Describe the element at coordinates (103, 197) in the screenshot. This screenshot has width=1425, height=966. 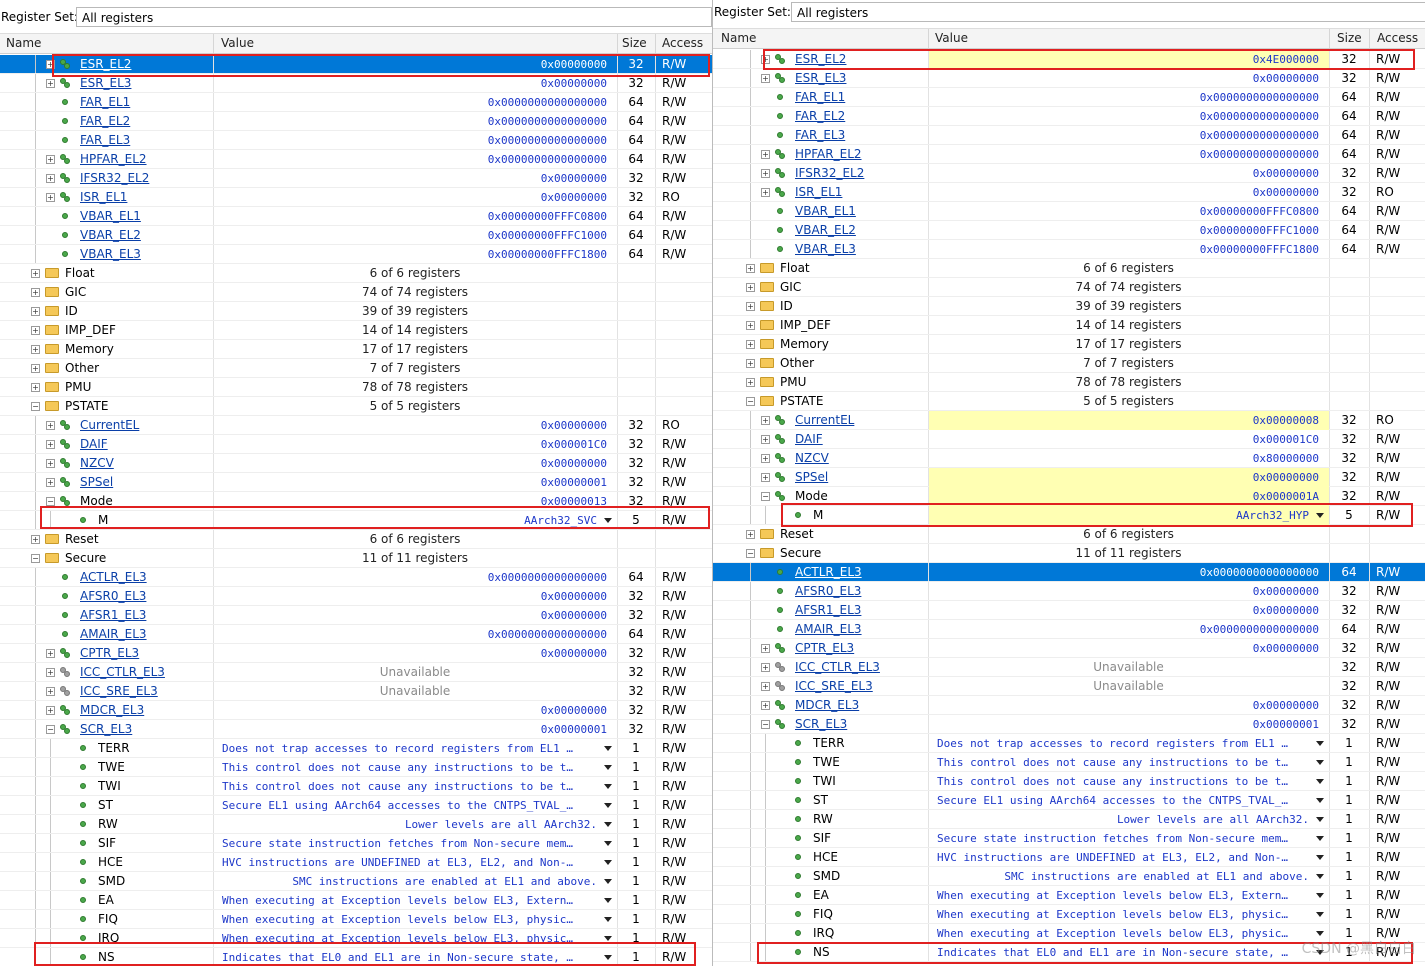
I see `register-name: ISR_EL1` at that location.